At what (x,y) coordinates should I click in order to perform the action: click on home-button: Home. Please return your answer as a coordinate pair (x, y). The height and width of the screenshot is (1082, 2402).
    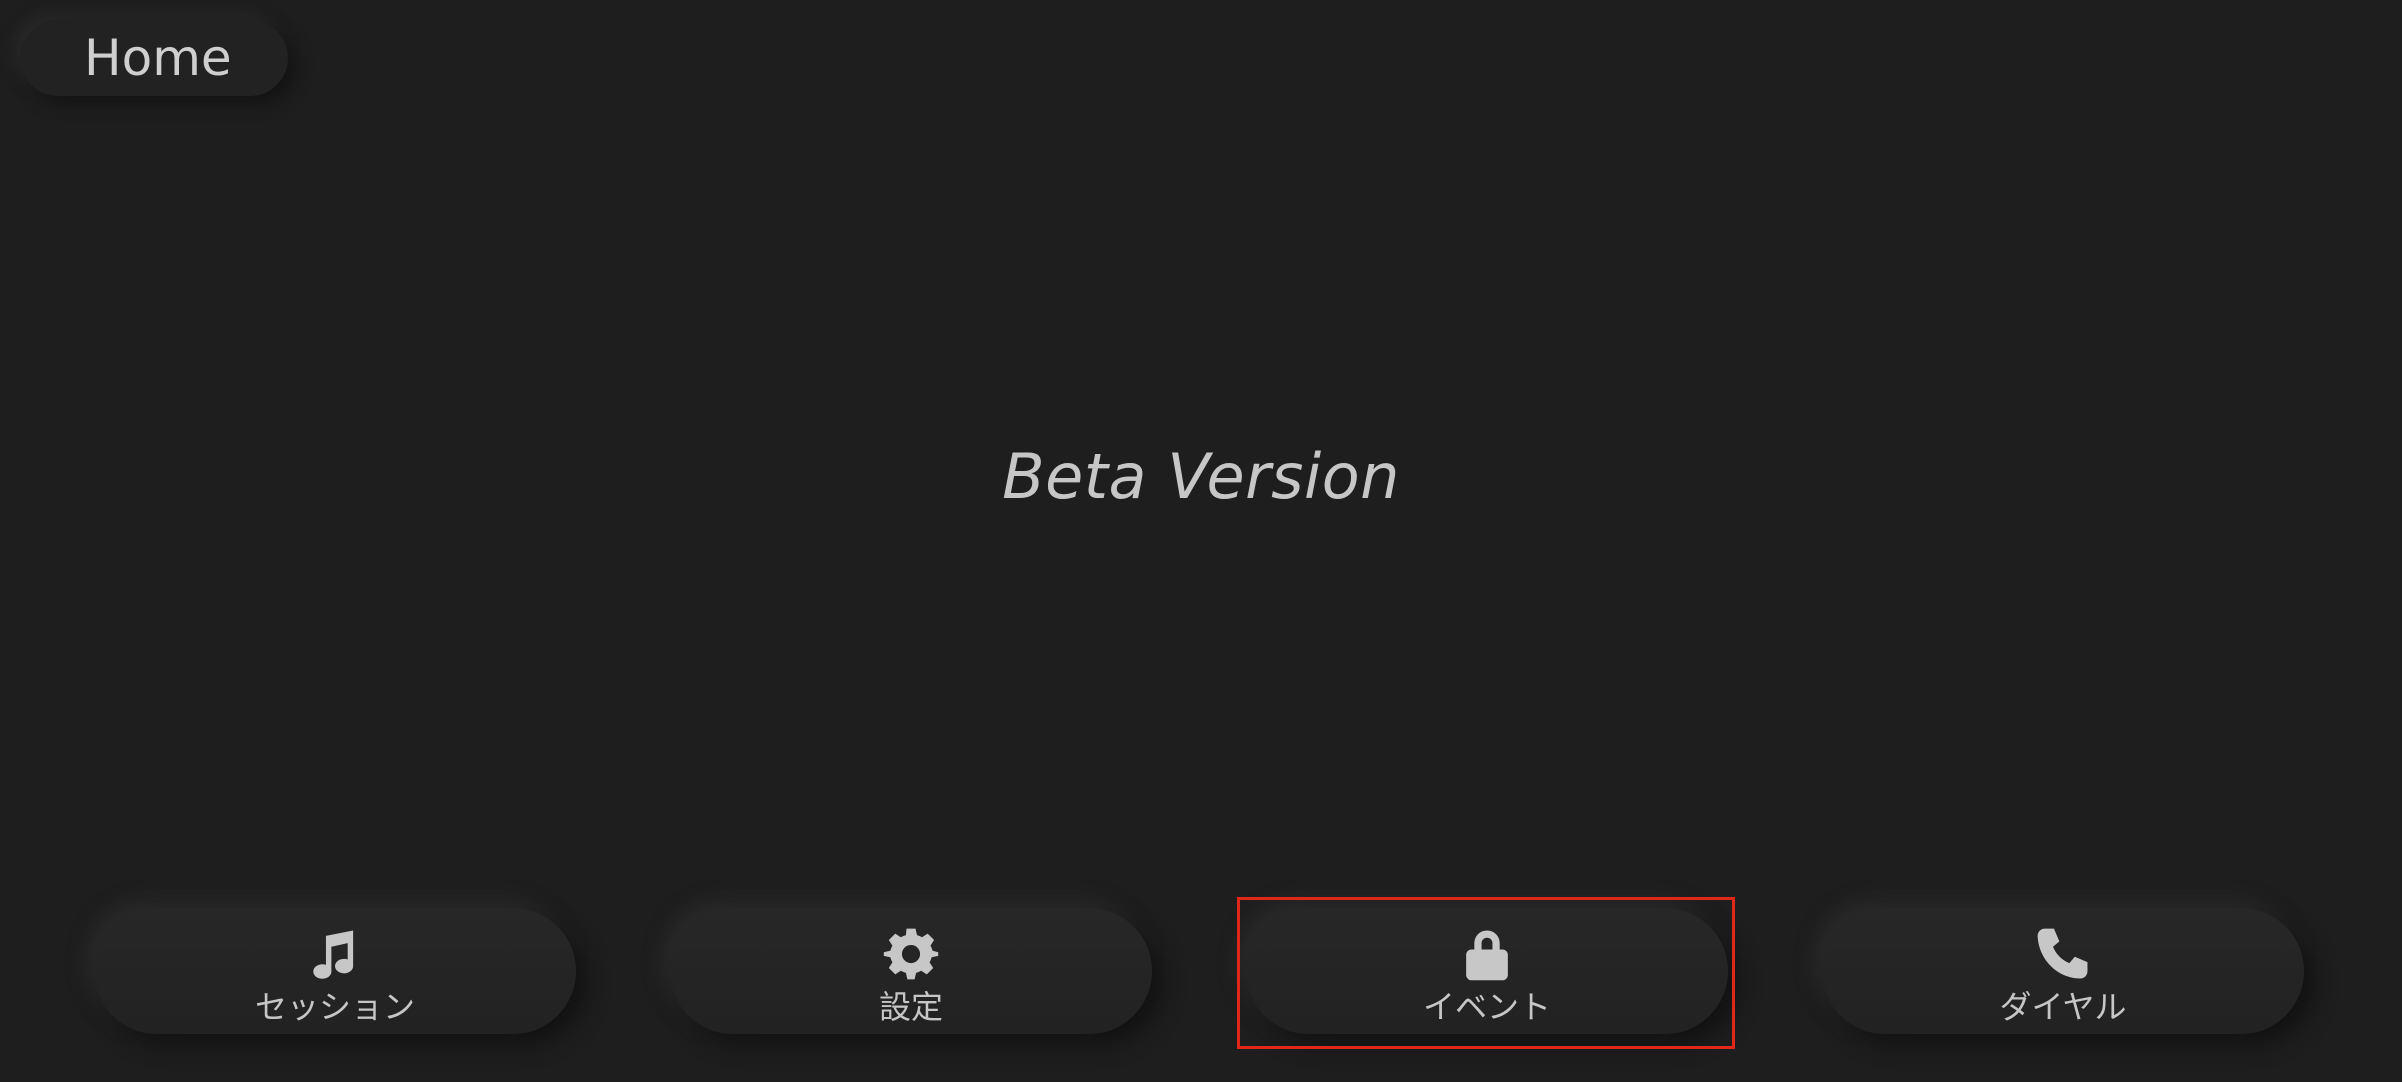
    Looking at the image, I should click on (154, 58).